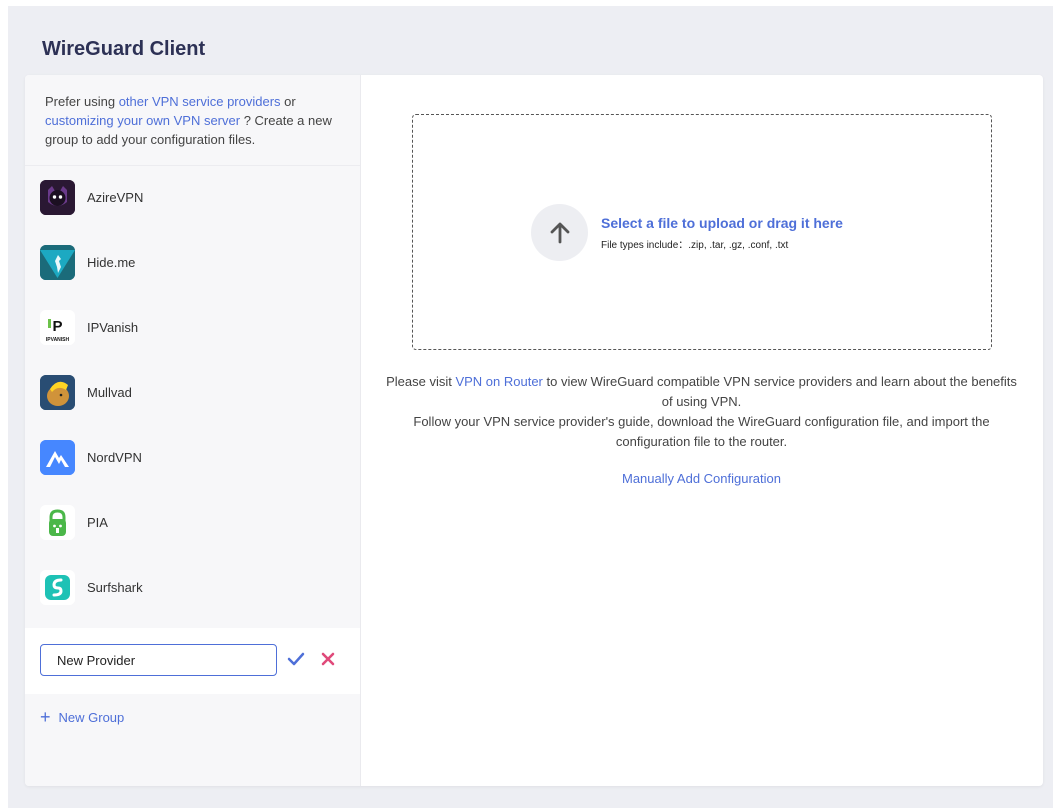 The height and width of the screenshot is (808, 1053). What do you see at coordinates (192, 587) in the screenshot?
I see `provider-item-surfshark: Surfshark` at bounding box center [192, 587].